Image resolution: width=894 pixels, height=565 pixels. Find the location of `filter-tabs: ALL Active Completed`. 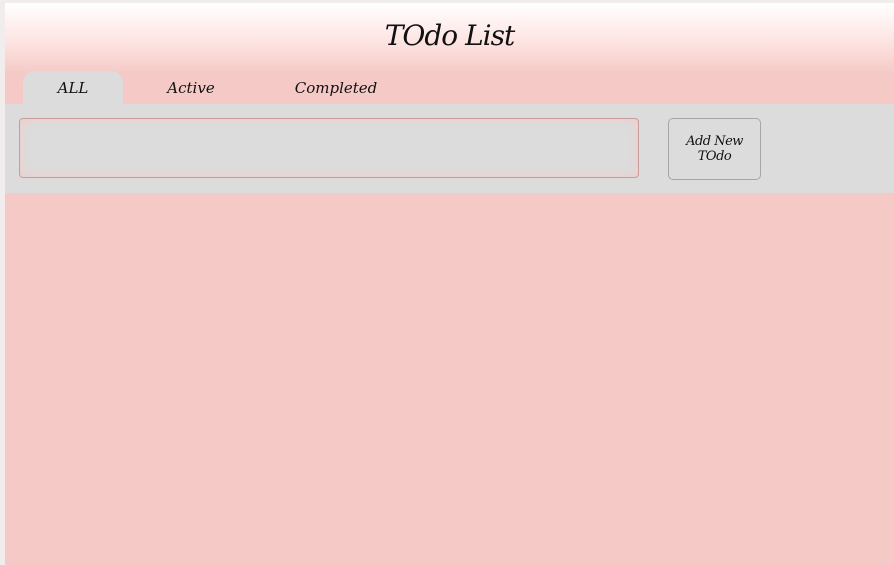

filter-tabs: ALL Active Completed is located at coordinates (449, 88).